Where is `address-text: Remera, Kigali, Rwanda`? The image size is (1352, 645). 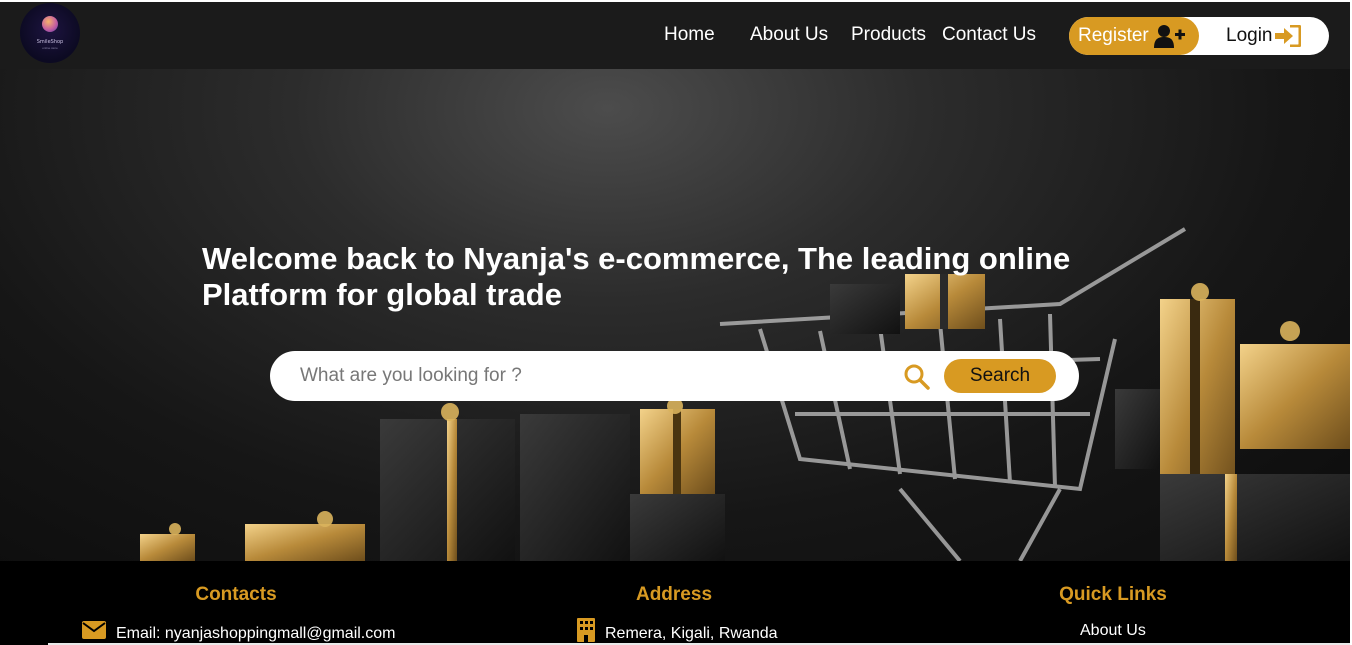
address-text: Remera, Kigali, Rwanda is located at coordinates (691, 633).